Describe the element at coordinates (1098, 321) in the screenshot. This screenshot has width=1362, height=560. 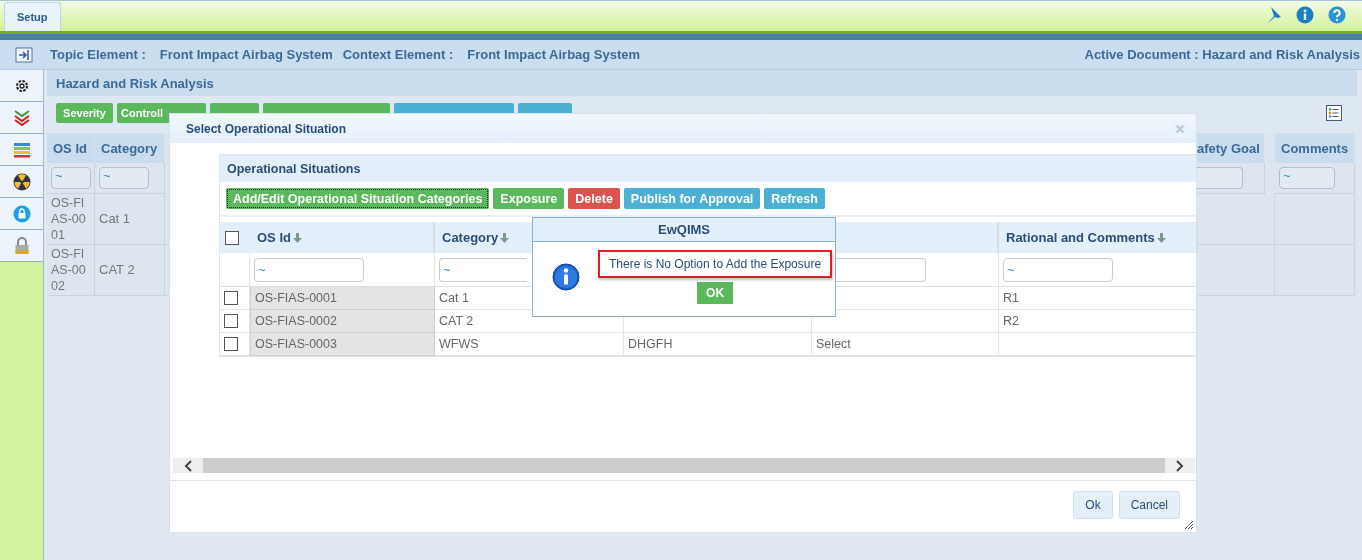
I see `table-cell: R2` at that location.